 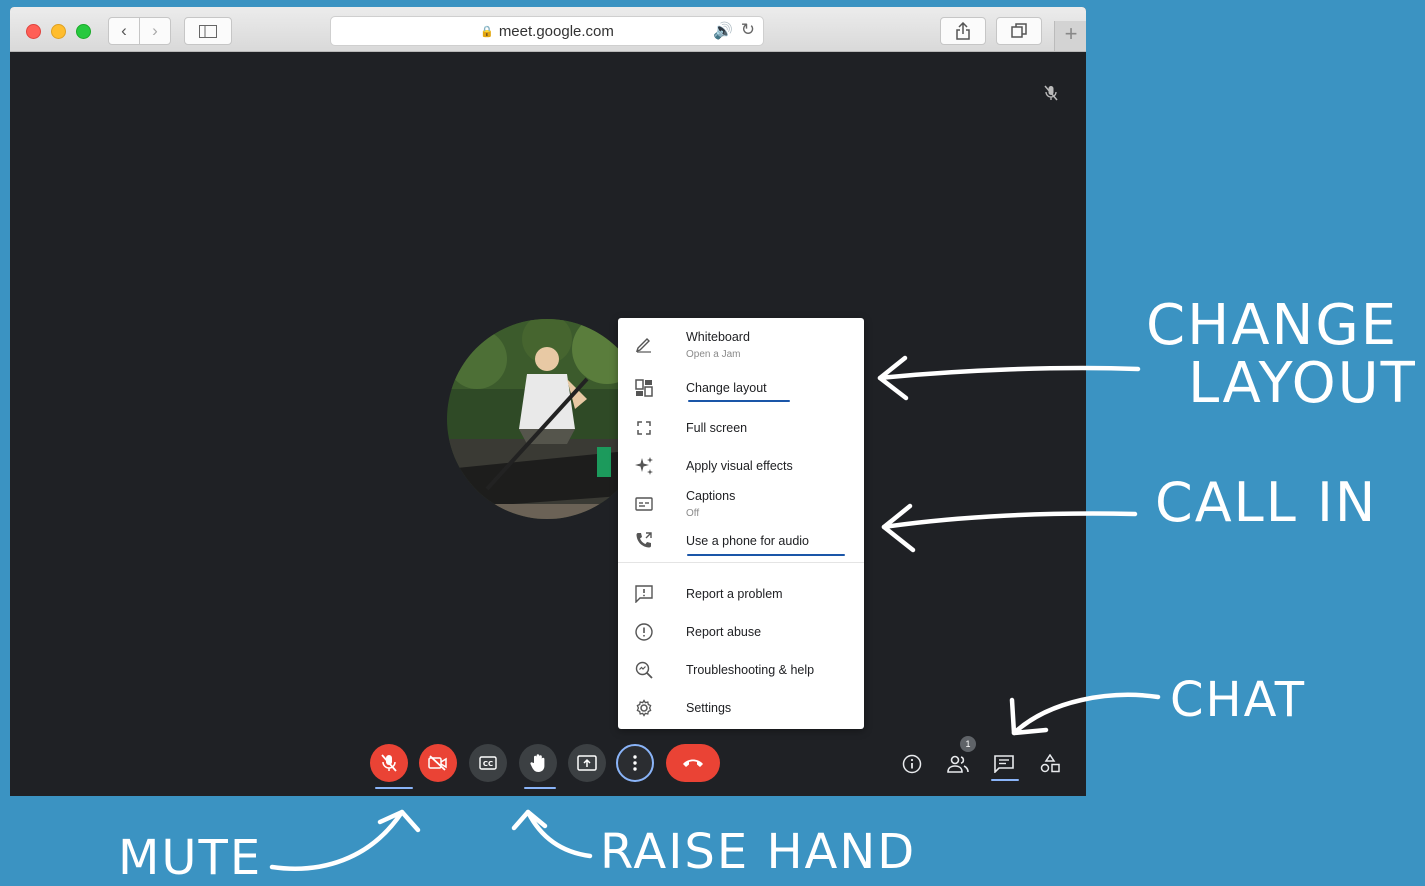 What do you see at coordinates (1302, 383) in the screenshot?
I see `annotation-layout: LAYOUT` at bounding box center [1302, 383].